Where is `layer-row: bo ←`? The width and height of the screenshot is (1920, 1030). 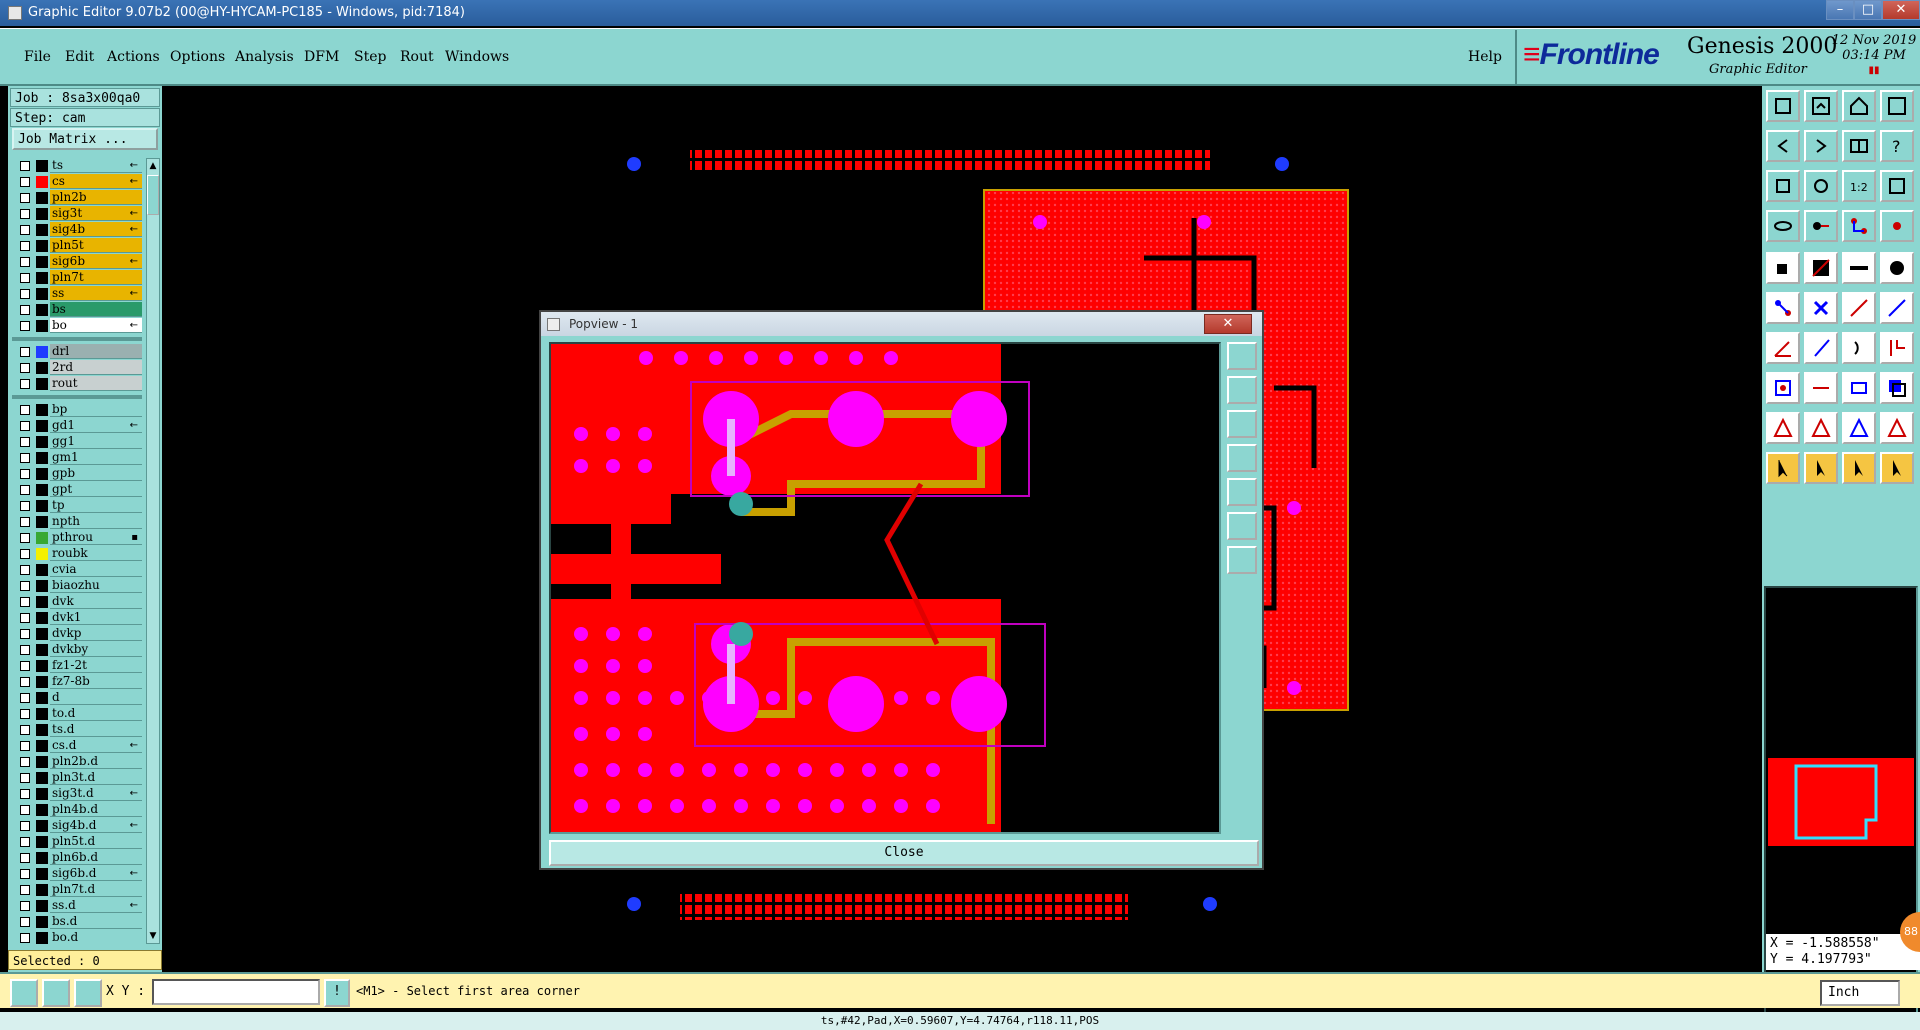 layer-row: bo ← is located at coordinates (77, 326).